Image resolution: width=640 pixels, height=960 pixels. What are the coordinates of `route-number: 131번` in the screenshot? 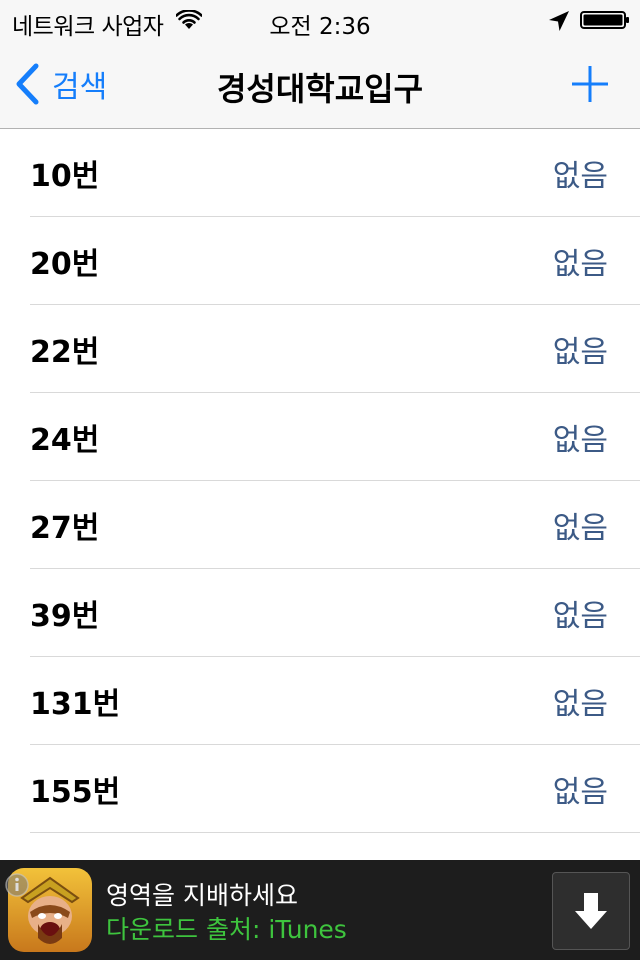 It's located at (75, 704).